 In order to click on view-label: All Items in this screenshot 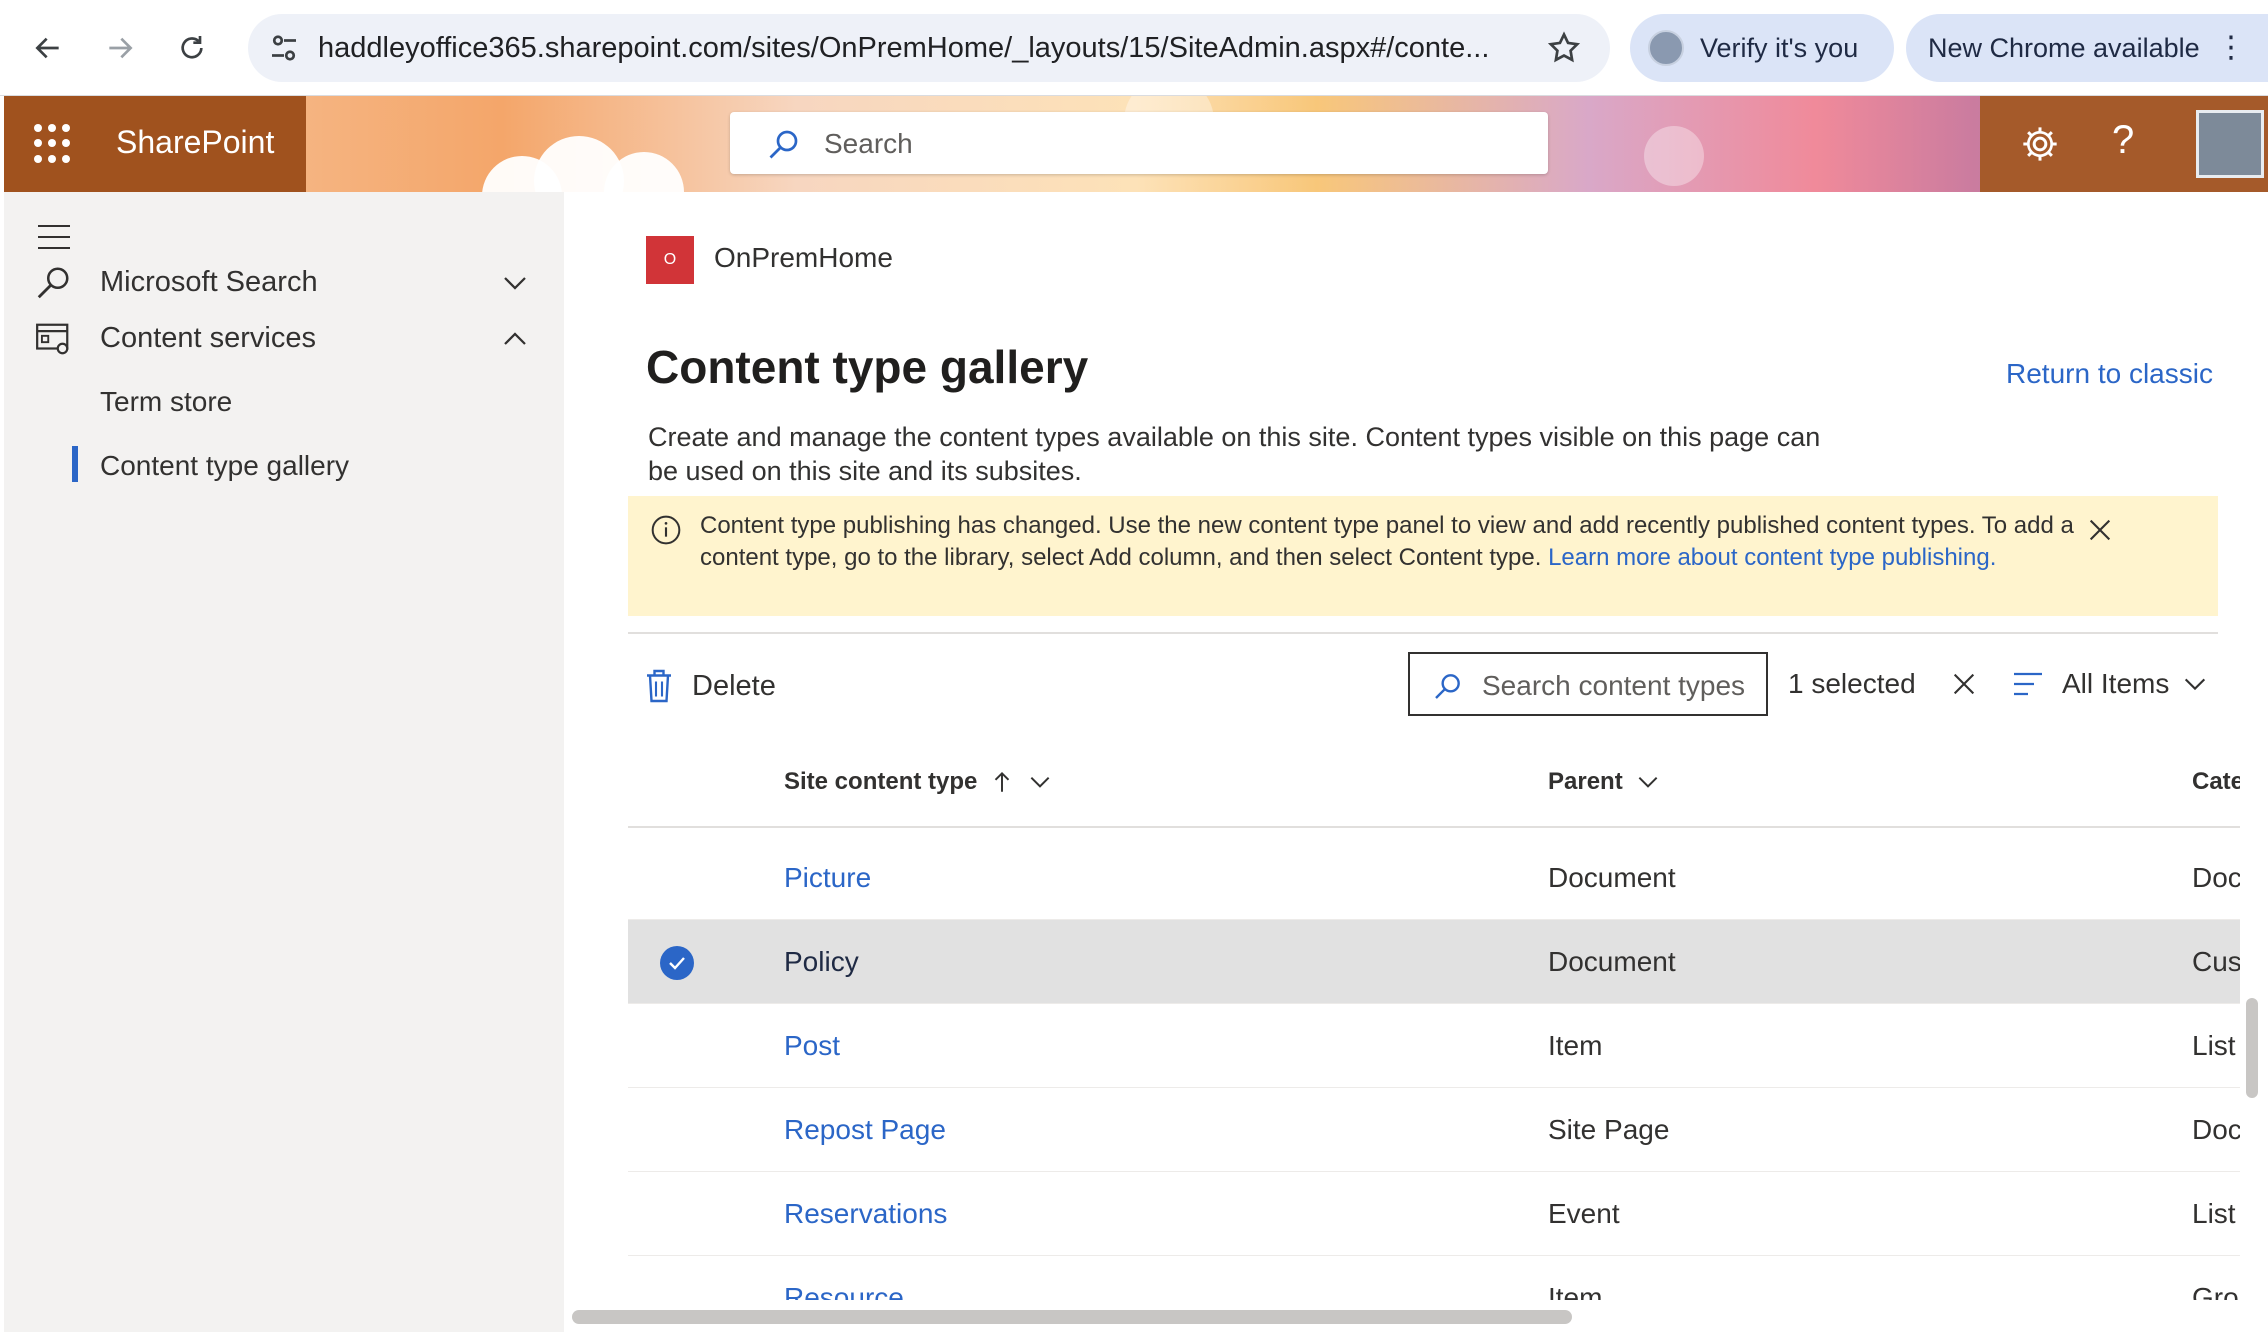, I will do `click(2116, 683)`.